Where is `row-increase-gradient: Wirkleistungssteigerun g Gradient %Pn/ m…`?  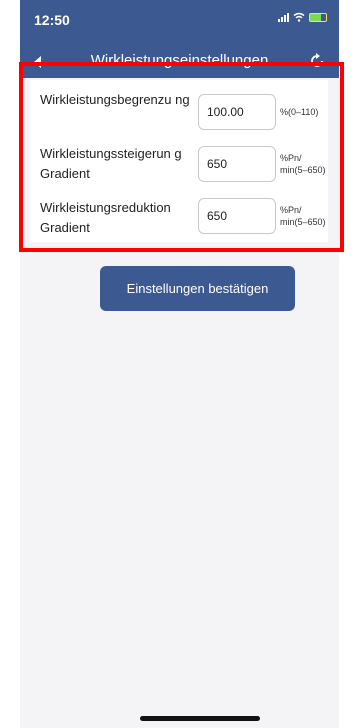
row-increase-gradient: Wirkleistungssteigerun g Gradient %Pn/ m… is located at coordinates (179, 166).